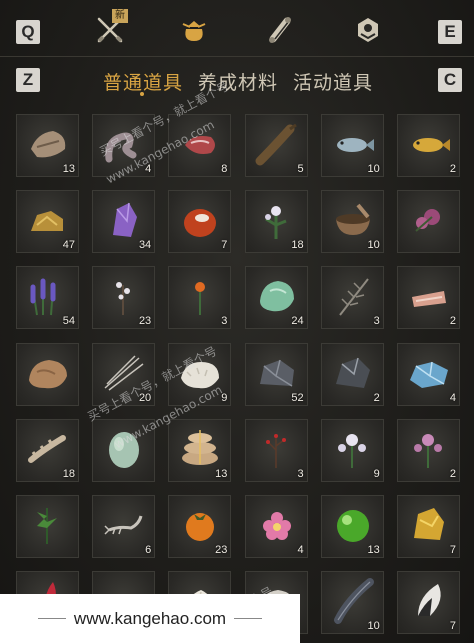  I want to click on item-slot: 47, so click(47, 222).